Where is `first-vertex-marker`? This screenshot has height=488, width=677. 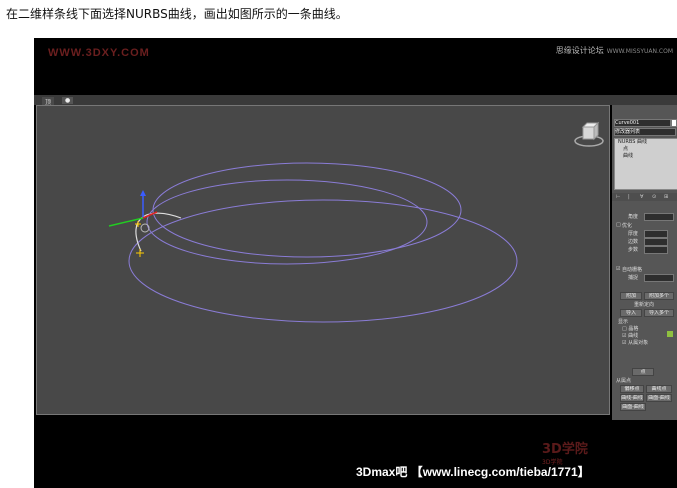 first-vertex-marker is located at coordinates (140, 253).